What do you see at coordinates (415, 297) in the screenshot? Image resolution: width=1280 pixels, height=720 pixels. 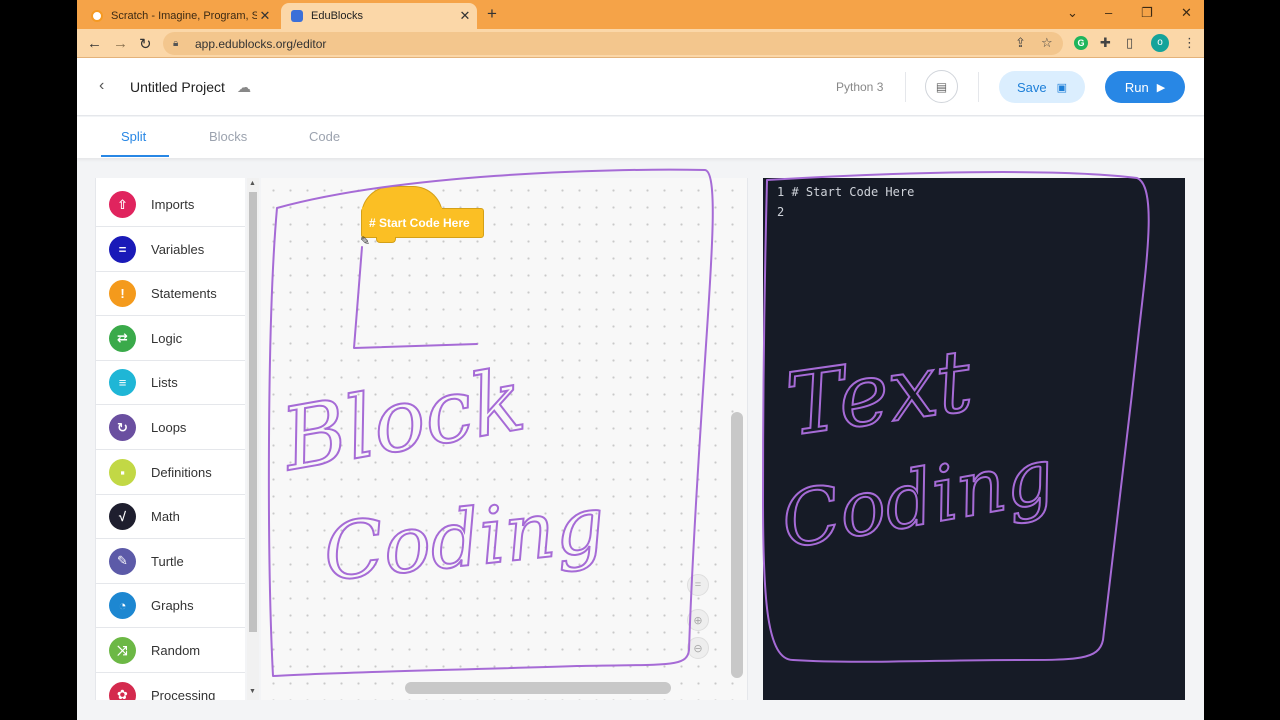 I see `bracket-stroke` at bounding box center [415, 297].